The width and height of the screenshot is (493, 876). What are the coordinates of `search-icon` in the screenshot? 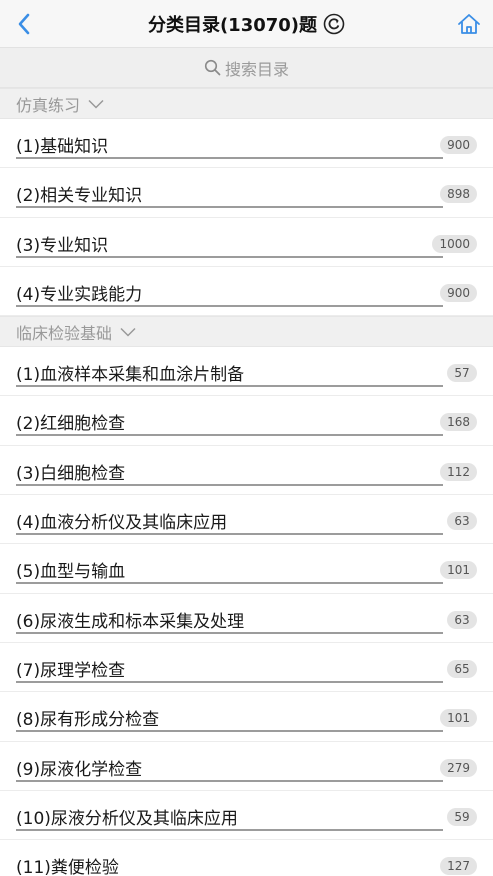 It's located at (212, 67).